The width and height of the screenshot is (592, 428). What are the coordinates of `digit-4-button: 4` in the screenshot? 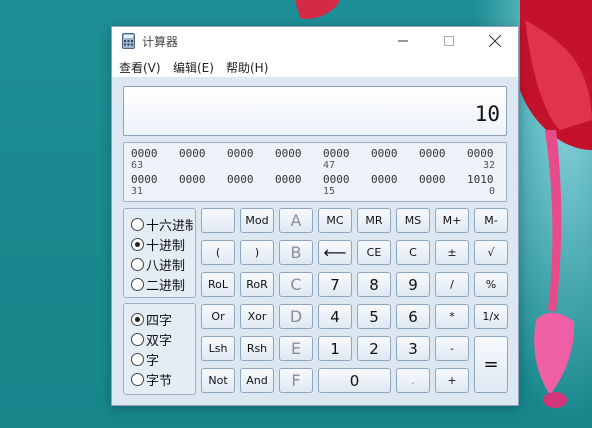 It's located at (335, 316).